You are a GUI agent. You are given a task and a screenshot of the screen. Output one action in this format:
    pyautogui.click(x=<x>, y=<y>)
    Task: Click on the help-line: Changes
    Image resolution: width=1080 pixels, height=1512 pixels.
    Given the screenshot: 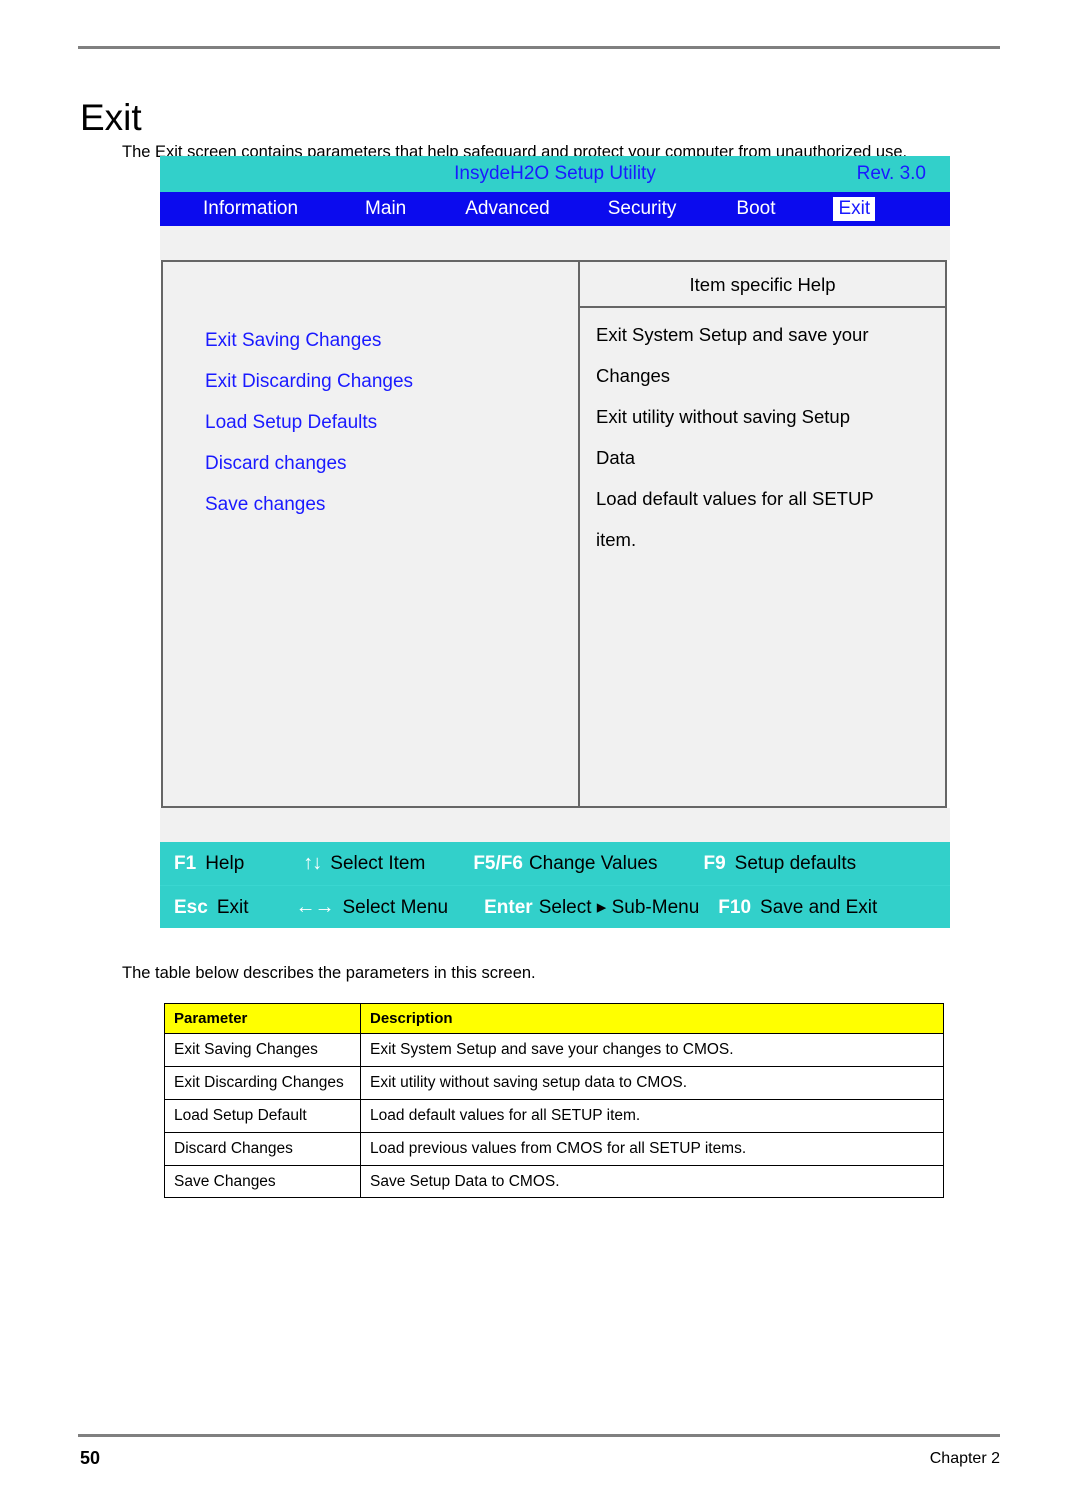 What is the action you would take?
    pyautogui.click(x=633, y=375)
    